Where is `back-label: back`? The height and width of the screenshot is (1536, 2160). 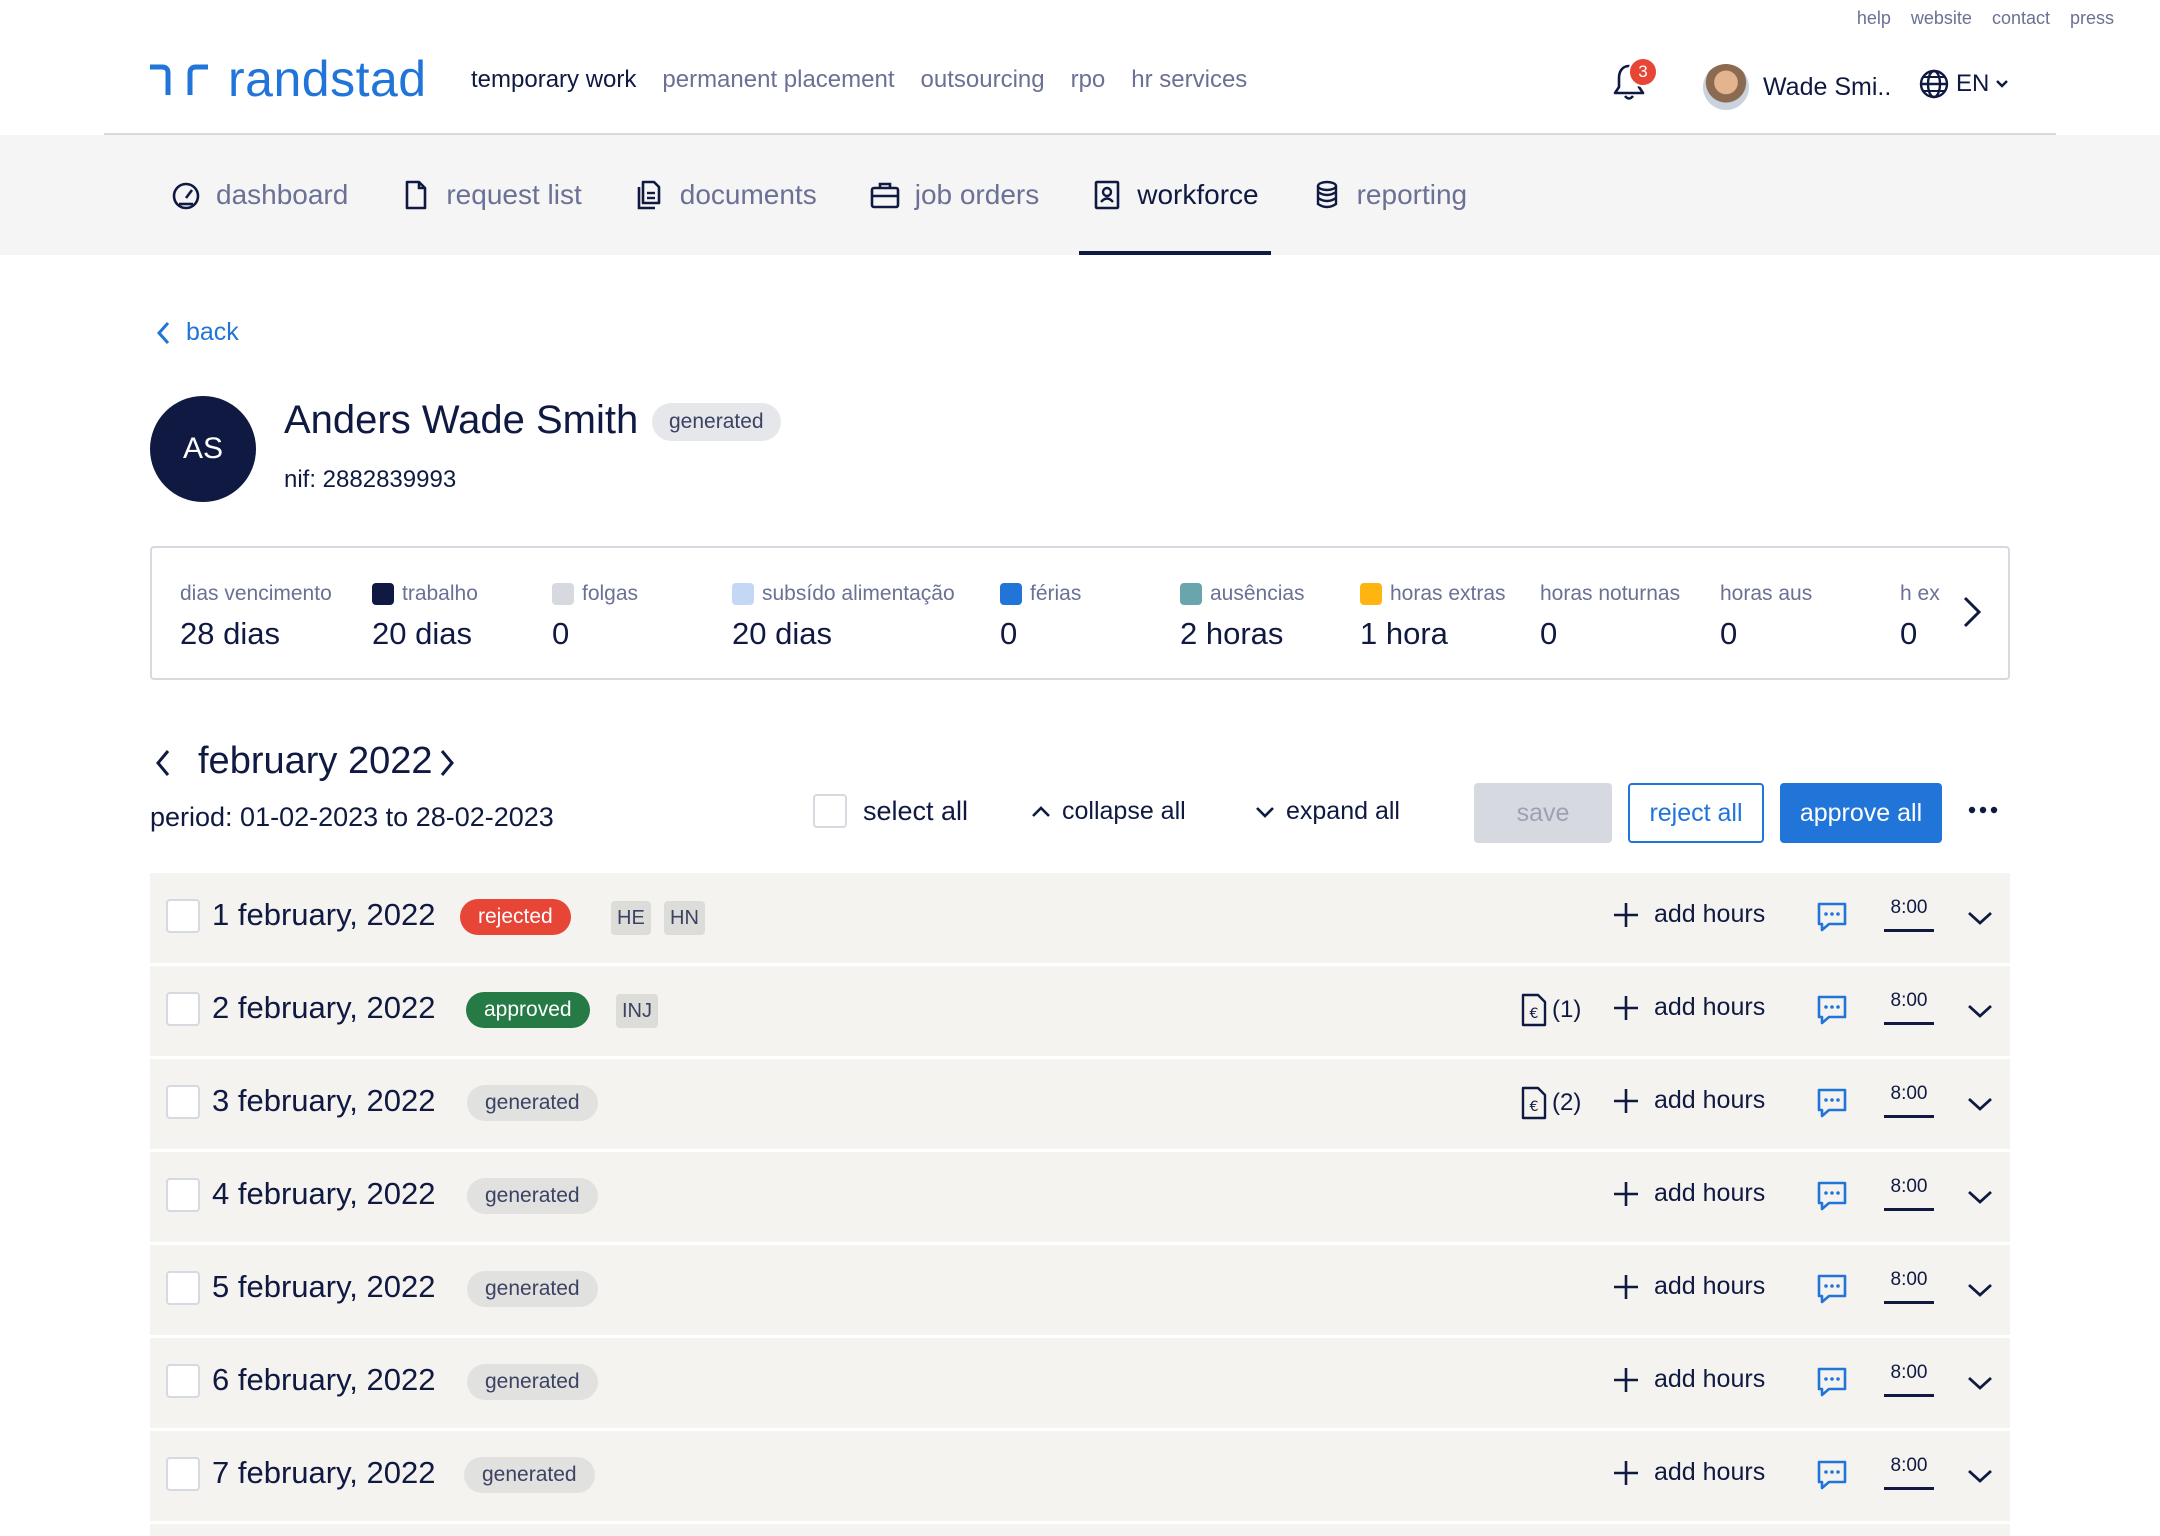
back-label: back is located at coordinates (212, 332).